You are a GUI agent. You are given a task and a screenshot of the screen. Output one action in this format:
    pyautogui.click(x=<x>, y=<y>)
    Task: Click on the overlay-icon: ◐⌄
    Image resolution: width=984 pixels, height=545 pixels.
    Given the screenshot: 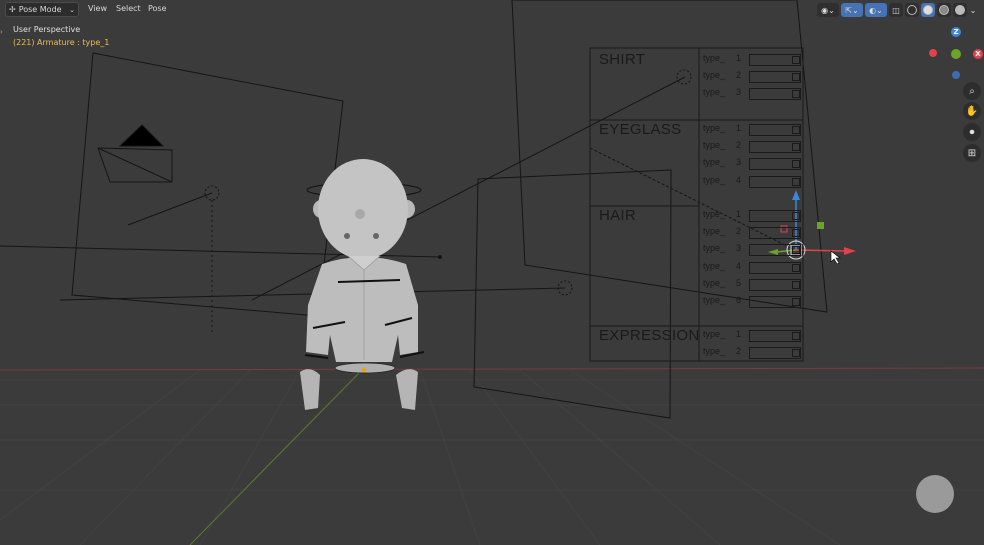 What is the action you would take?
    pyautogui.click(x=876, y=10)
    